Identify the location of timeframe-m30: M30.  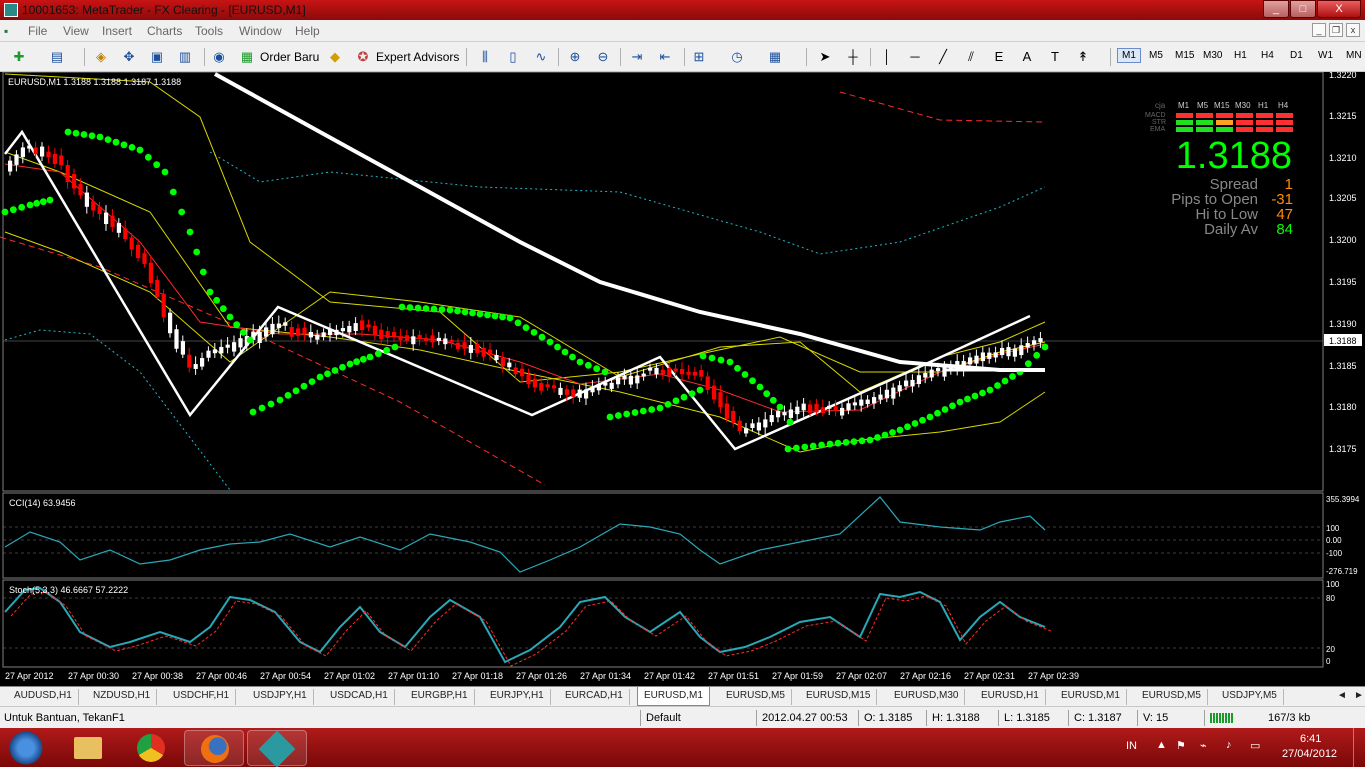
(1212, 55).